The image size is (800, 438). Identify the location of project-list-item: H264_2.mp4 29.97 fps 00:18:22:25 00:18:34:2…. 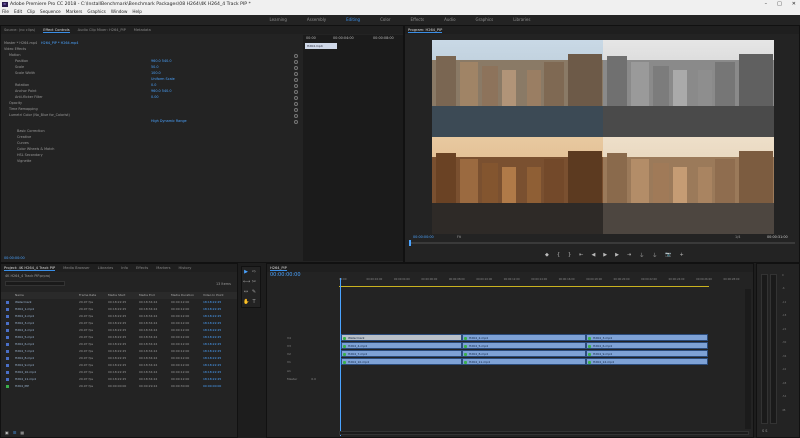
(119, 316).